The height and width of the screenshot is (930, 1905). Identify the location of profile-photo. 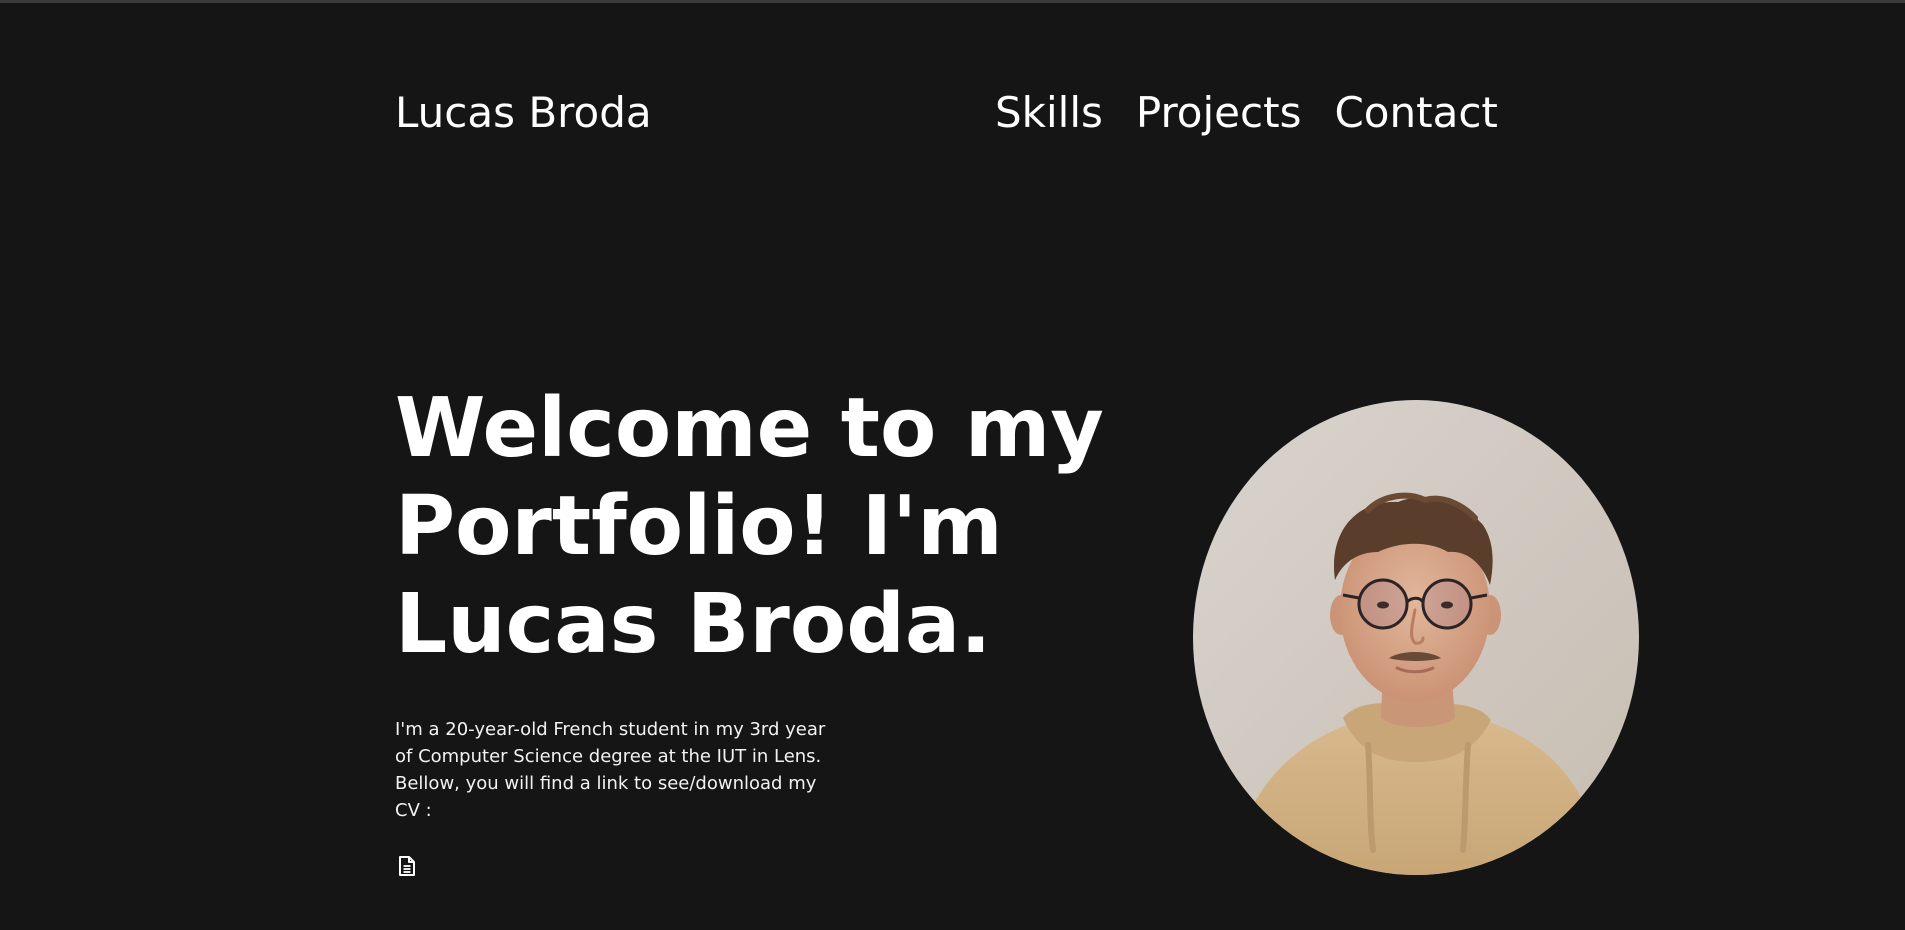
(1416, 637).